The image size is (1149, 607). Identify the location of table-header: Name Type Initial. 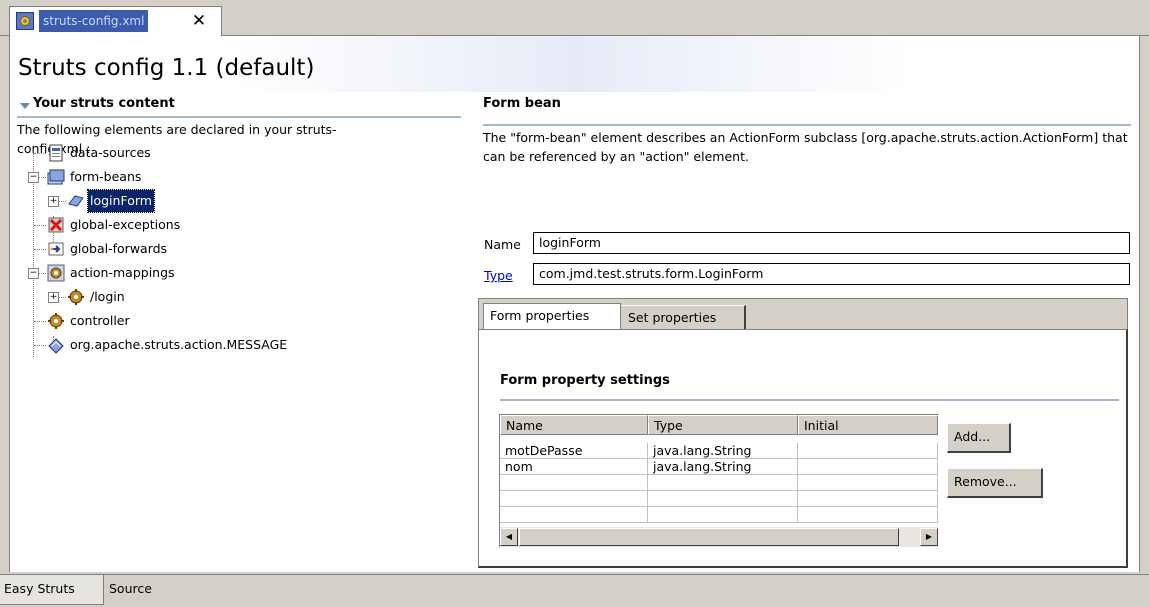
(719, 425).